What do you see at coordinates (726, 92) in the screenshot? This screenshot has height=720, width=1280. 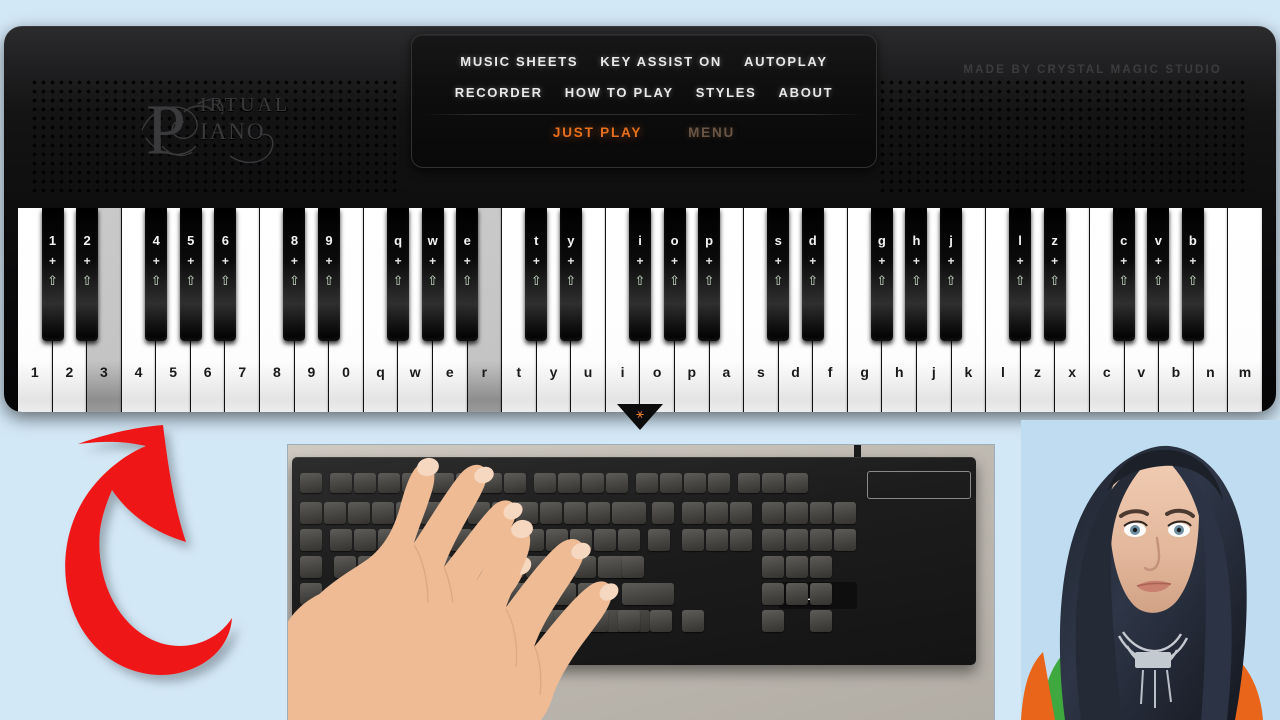 I see `menu-item-styles: STYLES` at bounding box center [726, 92].